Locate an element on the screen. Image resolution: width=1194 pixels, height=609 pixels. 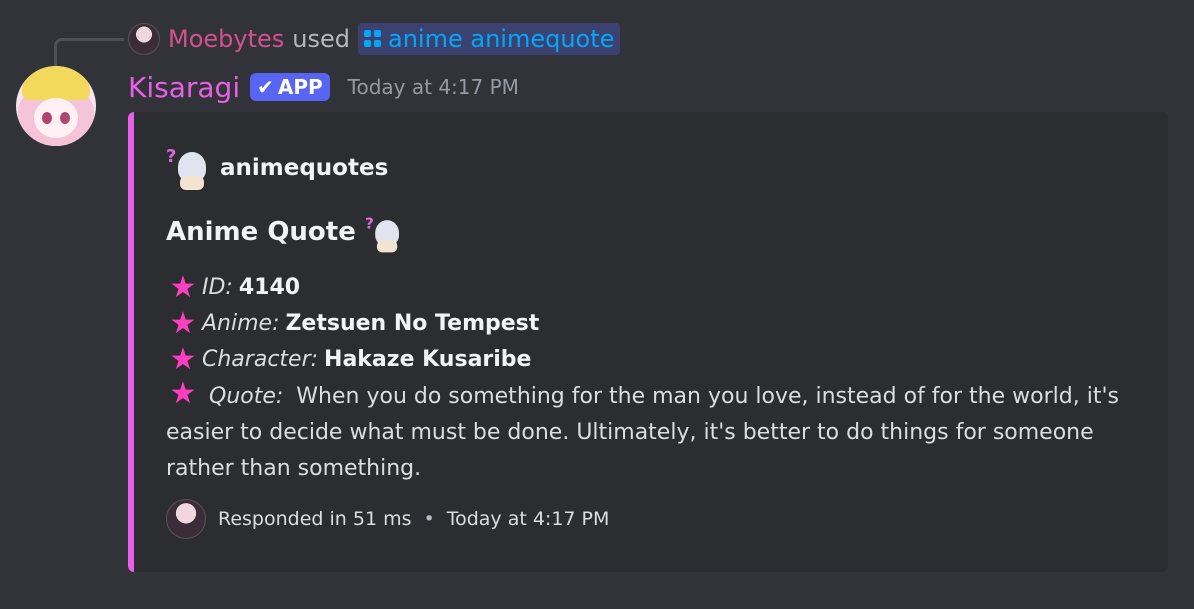
reply-used-text: used is located at coordinates (321, 39).